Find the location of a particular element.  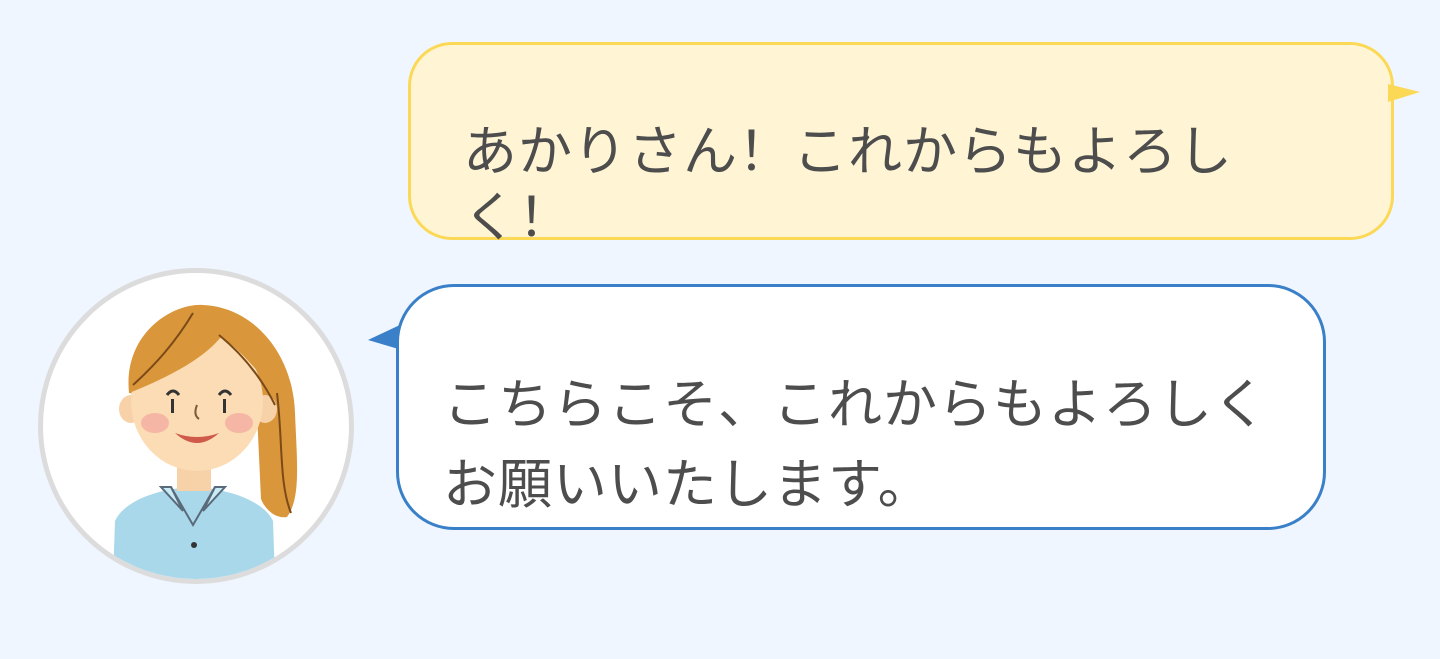

assistant-avatar is located at coordinates (196, 426).